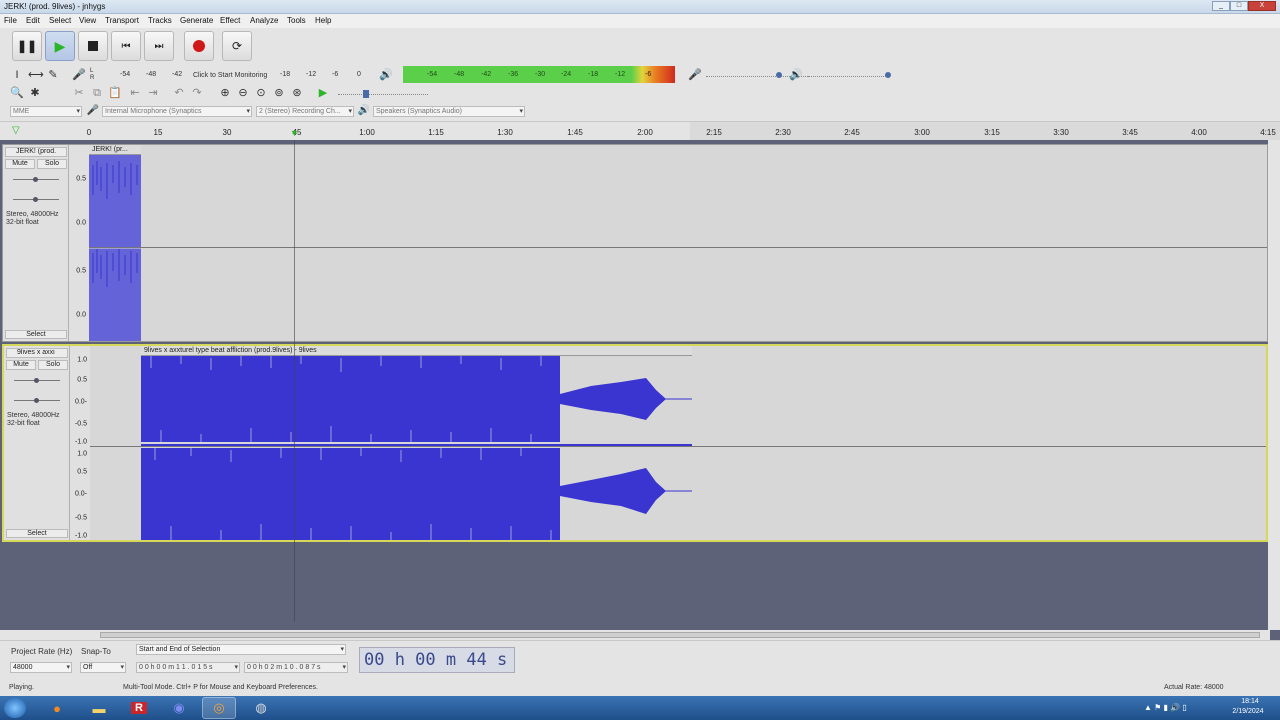 This screenshot has height=720, width=1280. I want to click on redo-icon: ↷, so click(197, 93).